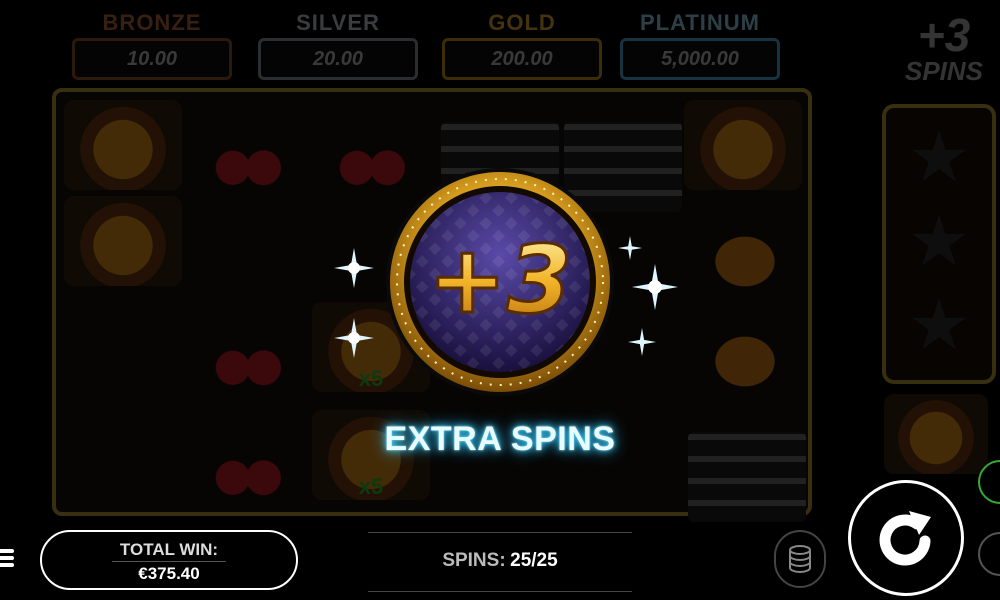 The width and height of the screenshot is (1000, 600). What do you see at coordinates (700, 59) in the screenshot?
I see `jackpot-value: 5,000.00` at bounding box center [700, 59].